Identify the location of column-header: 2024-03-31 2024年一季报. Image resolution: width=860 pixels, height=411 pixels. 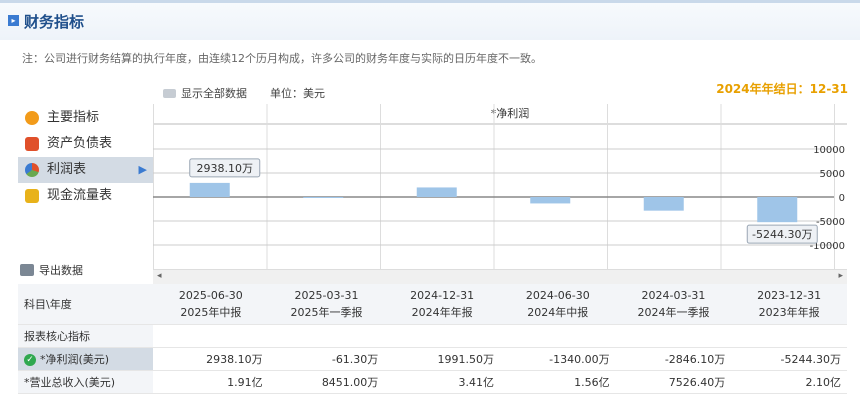
(673, 304).